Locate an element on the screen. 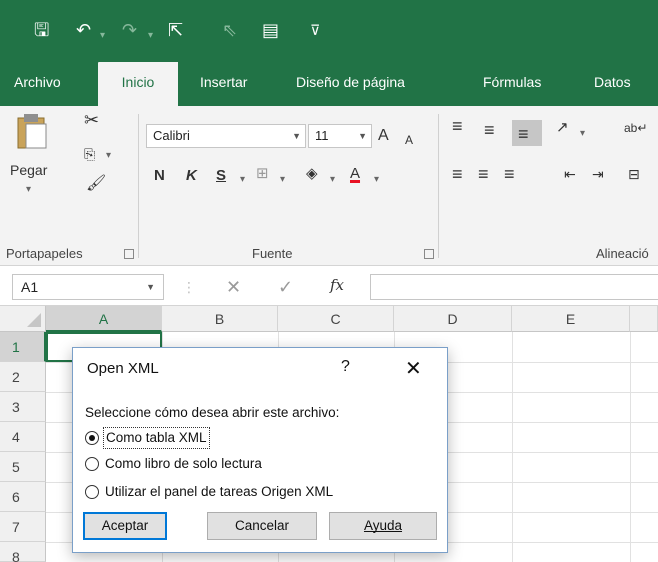 Image resolution: width=658 pixels, height=562 pixels. row-header: 2 is located at coordinates (23, 377).